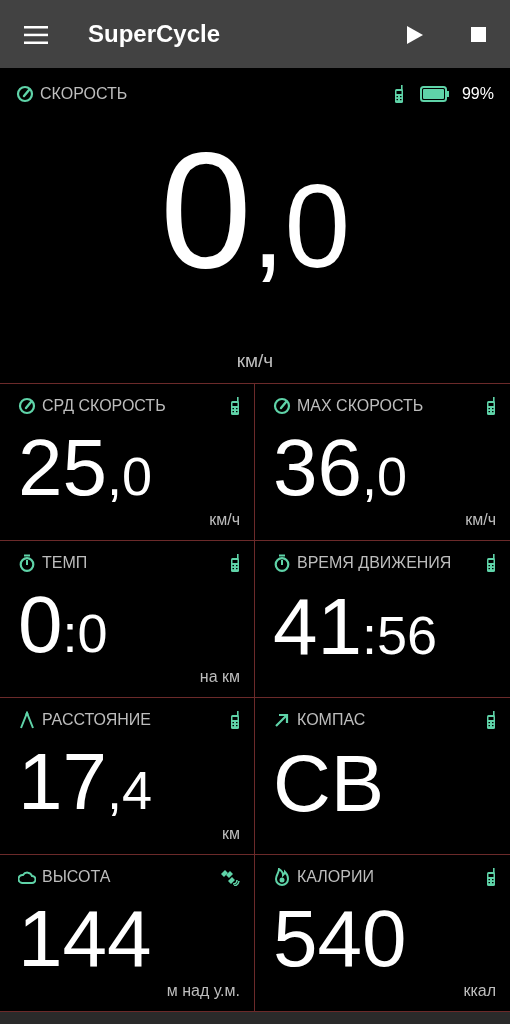 Image resolution: width=510 pixels, height=1024 pixels. I want to click on arrow-icon, so click(282, 720).